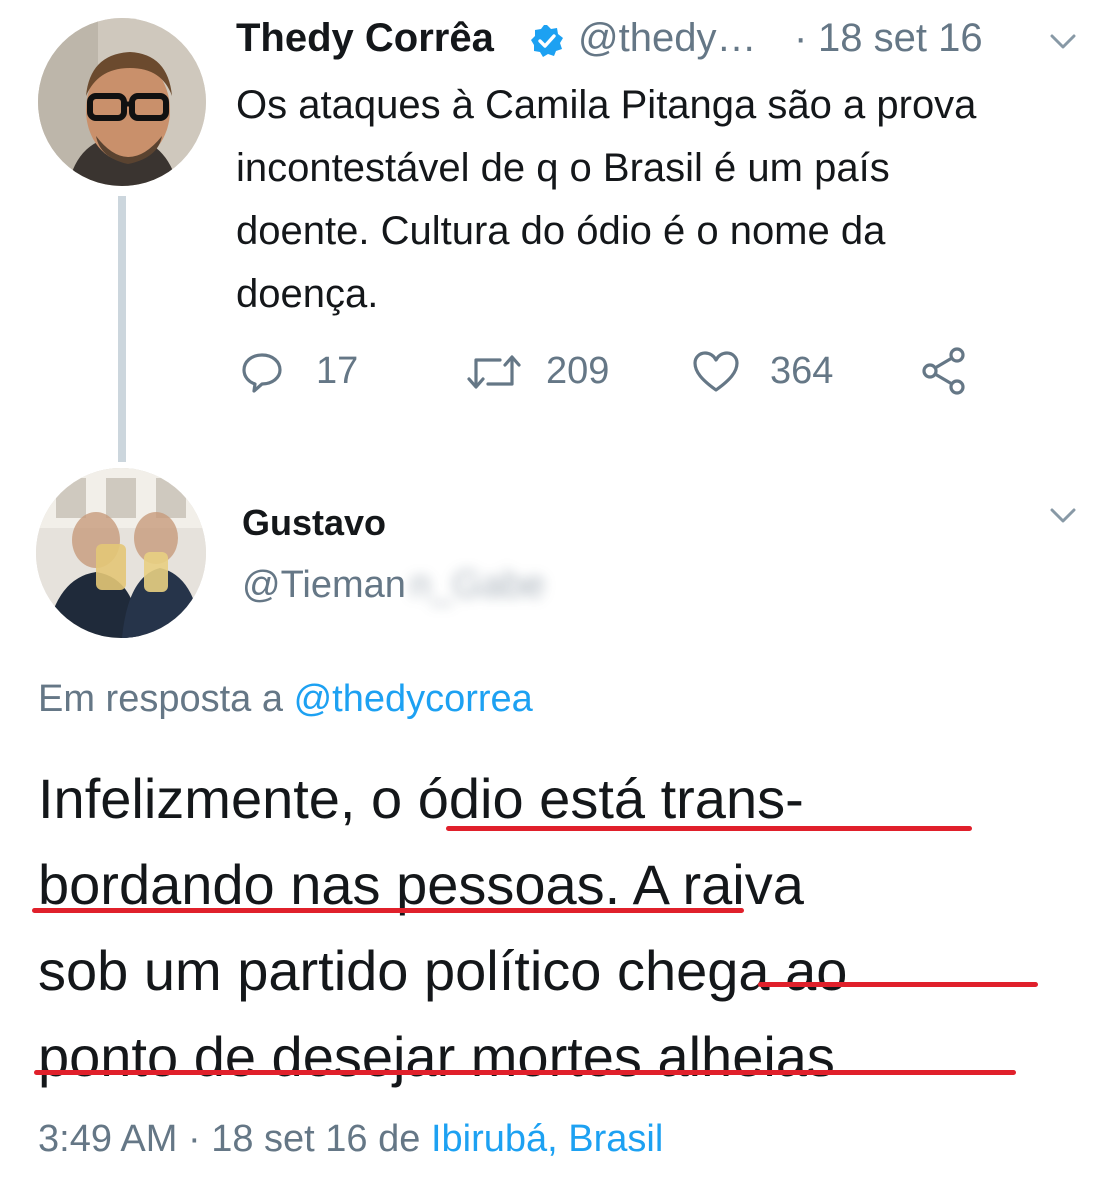 Image resolution: width=1118 pixels, height=1200 pixels. Describe the element at coordinates (943, 371) in the screenshot. I see `share-icon` at that location.